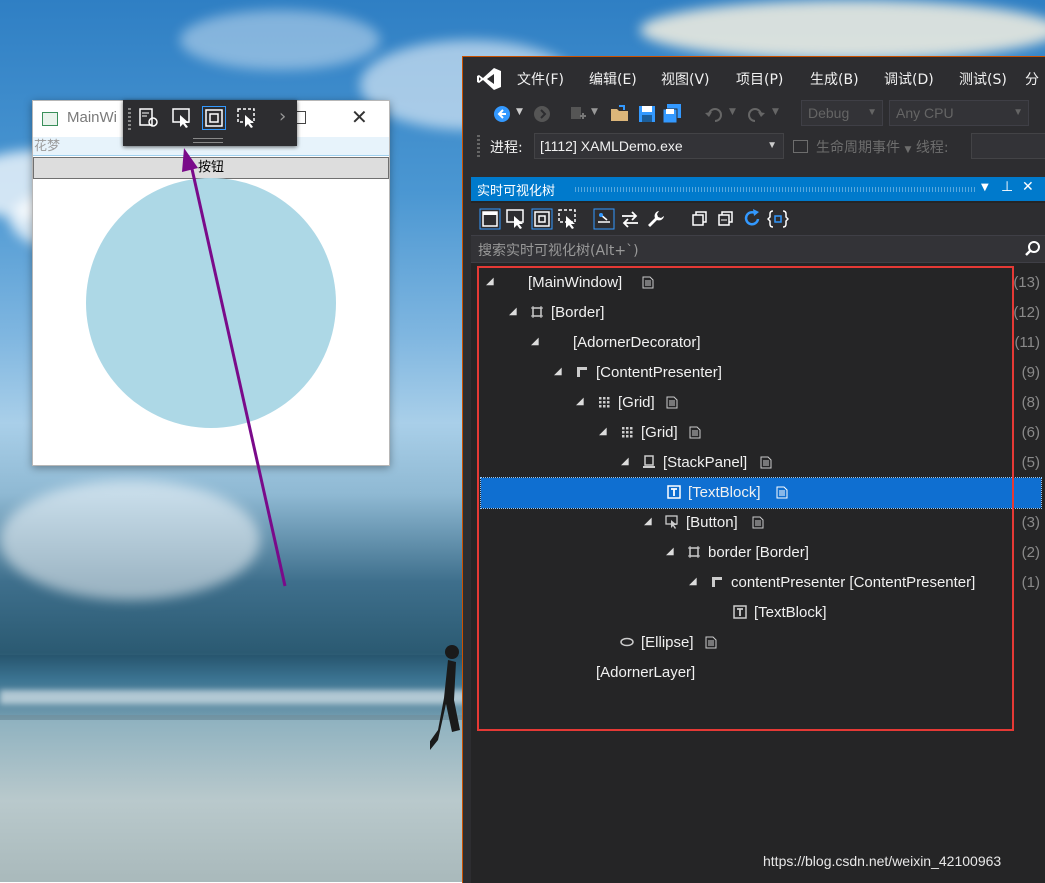  I want to click on runner-silhouette, so click(445, 697).